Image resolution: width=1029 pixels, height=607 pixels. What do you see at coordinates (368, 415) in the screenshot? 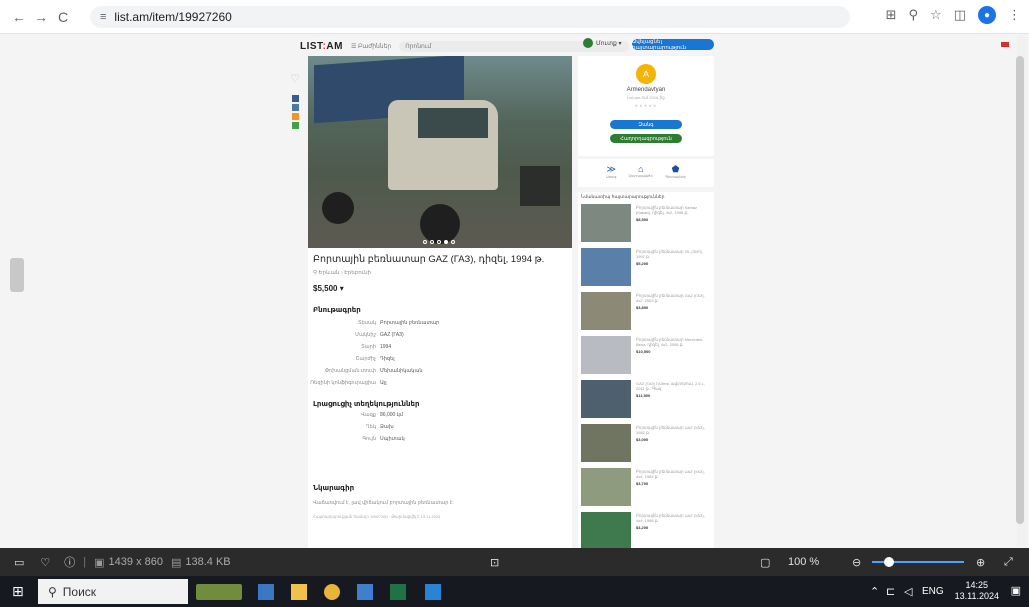
I see `extra-key: Վազք` at bounding box center [368, 415].